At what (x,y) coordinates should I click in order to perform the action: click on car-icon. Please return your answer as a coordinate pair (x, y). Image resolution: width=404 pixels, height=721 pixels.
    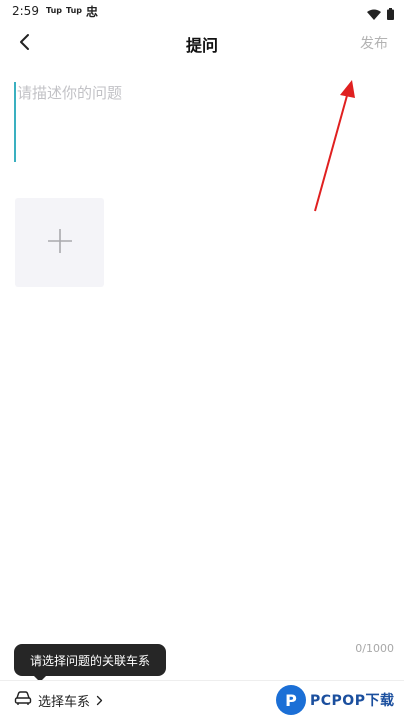
    Looking at the image, I should click on (23, 700).